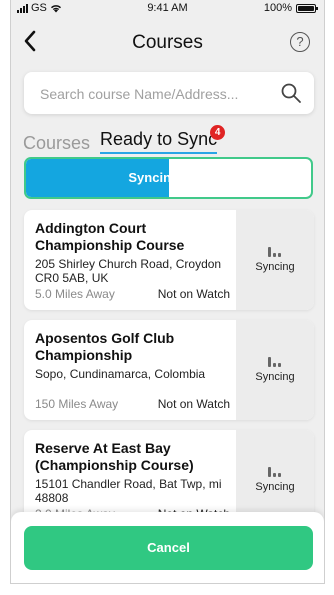 Image resolution: width=334 pixels, height=595 pixels. I want to click on status-bar: GS 9:41 AM 100%, so click(167, 8).